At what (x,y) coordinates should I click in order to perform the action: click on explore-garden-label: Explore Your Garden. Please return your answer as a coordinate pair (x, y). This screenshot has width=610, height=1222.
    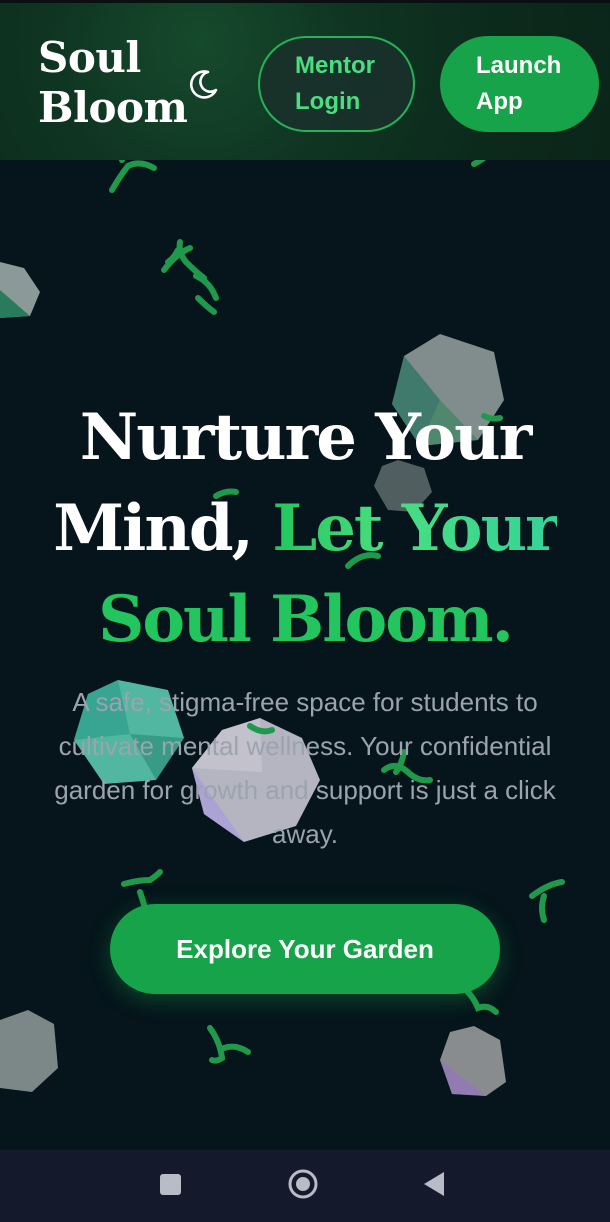
    Looking at the image, I should click on (305, 948).